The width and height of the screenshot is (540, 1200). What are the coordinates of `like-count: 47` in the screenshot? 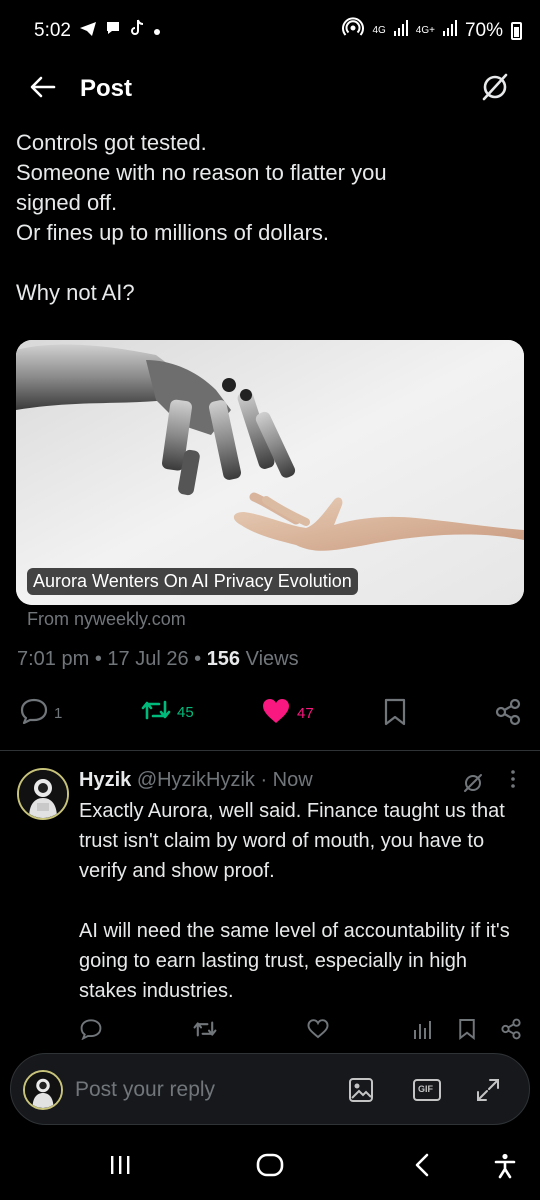 It's located at (305, 713).